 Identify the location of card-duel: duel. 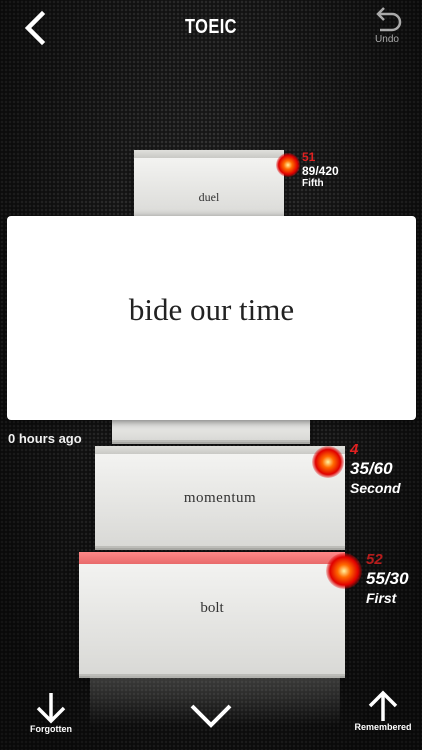
(209, 185).